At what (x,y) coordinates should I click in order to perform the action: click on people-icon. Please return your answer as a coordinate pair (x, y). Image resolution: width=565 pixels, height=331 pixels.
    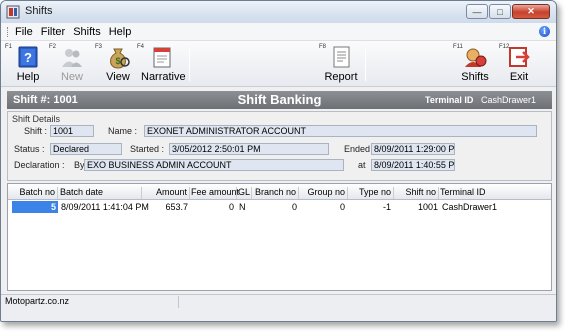
    Looking at the image, I should click on (72, 58).